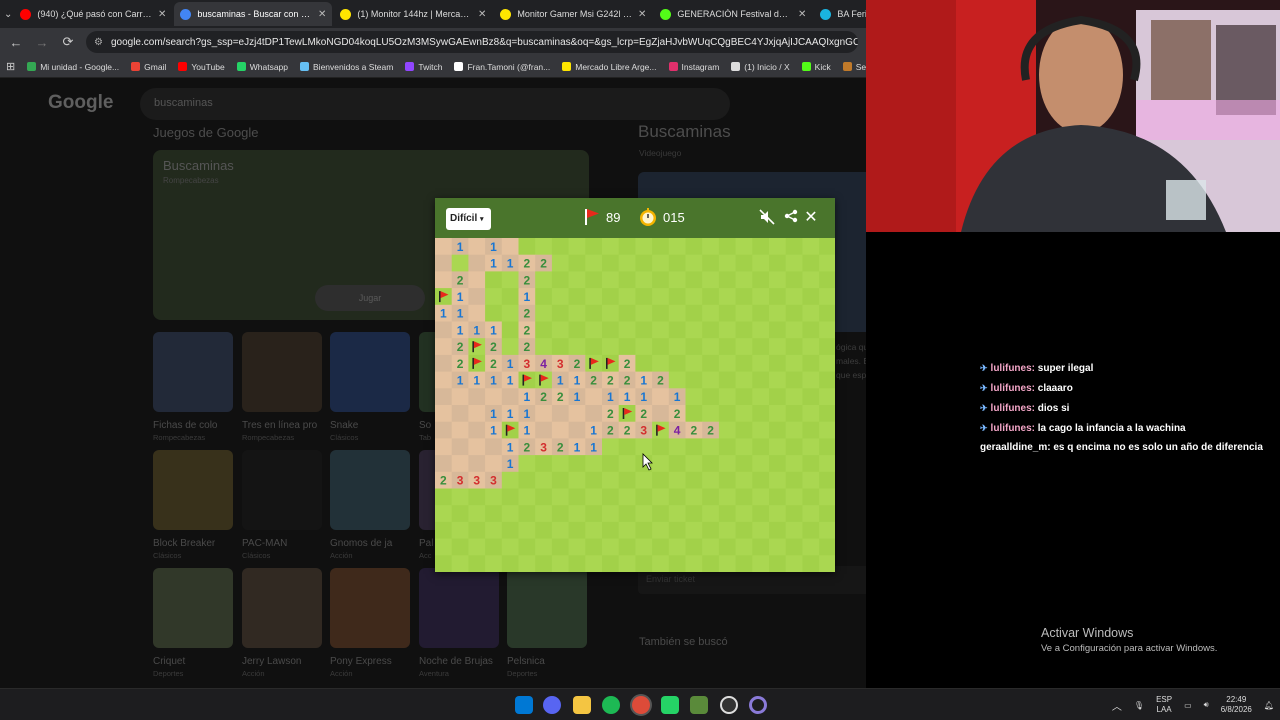 This screenshot has height=720, width=1280. What do you see at coordinates (80, 103) in the screenshot?
I see `google-logo: Google` at bounding box center [80, 103].